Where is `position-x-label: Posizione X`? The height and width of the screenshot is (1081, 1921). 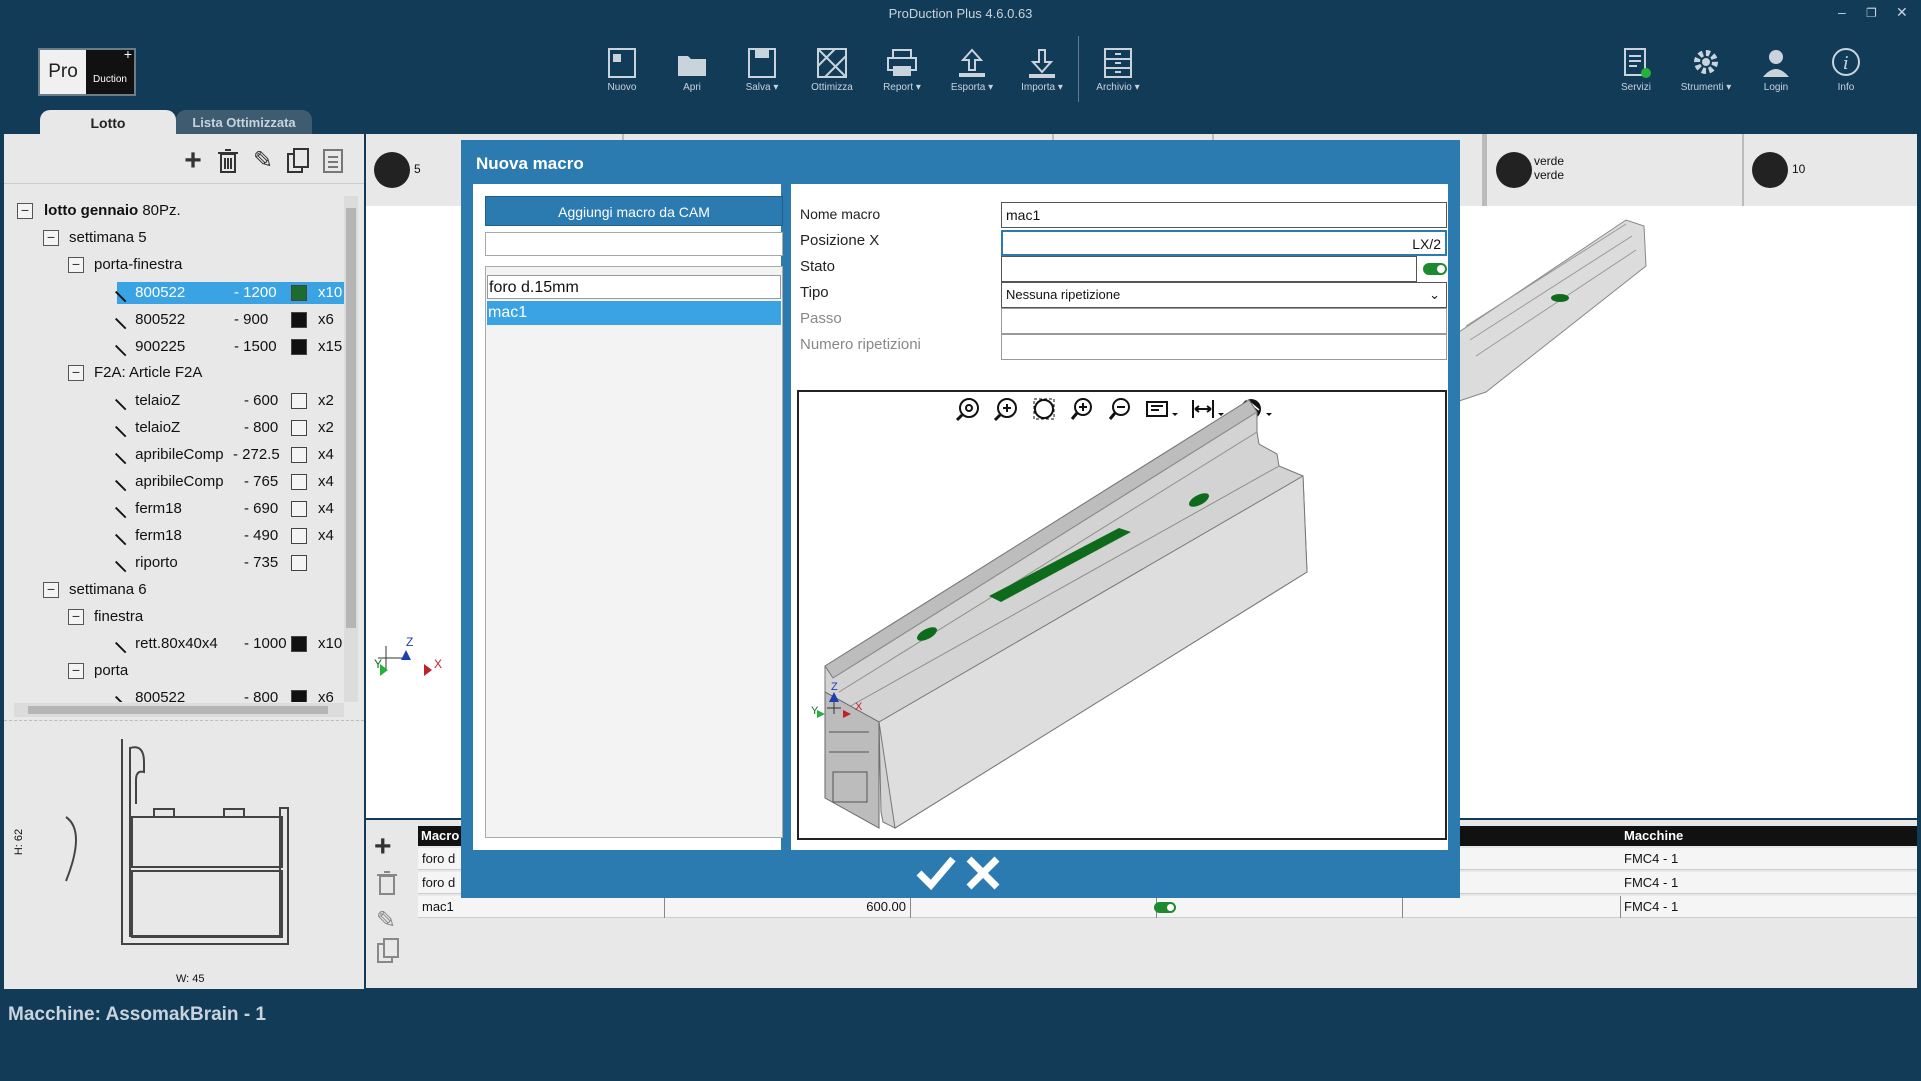 position-x-label: Posizione X is located at coordinates (840, 240).